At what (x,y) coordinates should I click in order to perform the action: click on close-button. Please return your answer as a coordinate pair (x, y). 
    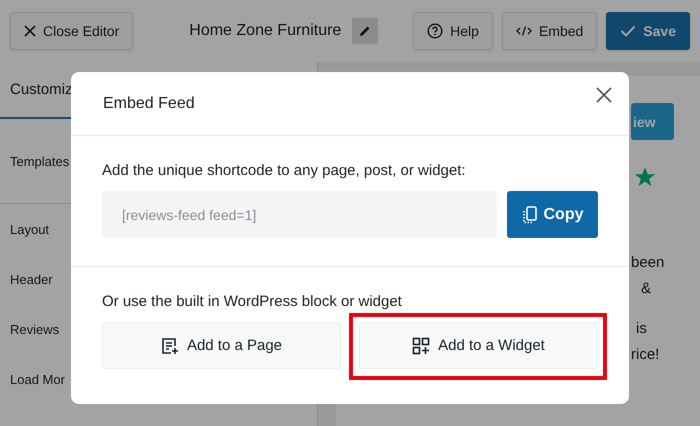
    Looking at the image, I should click on (604, 95).